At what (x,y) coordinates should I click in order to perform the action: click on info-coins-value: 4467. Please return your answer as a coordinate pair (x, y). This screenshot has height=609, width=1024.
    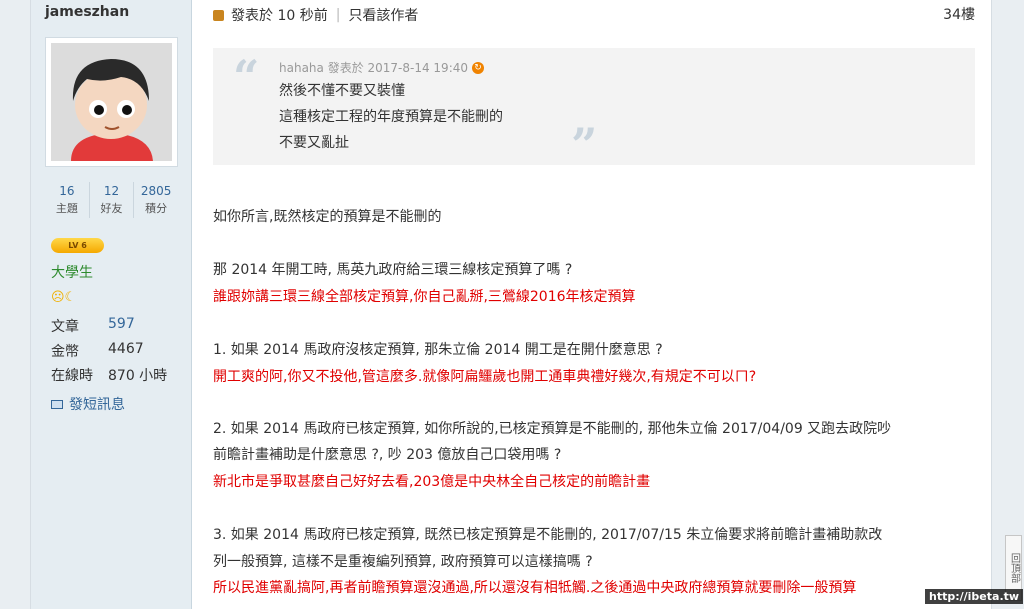
    Looking at the image, I should click on (126, 349).